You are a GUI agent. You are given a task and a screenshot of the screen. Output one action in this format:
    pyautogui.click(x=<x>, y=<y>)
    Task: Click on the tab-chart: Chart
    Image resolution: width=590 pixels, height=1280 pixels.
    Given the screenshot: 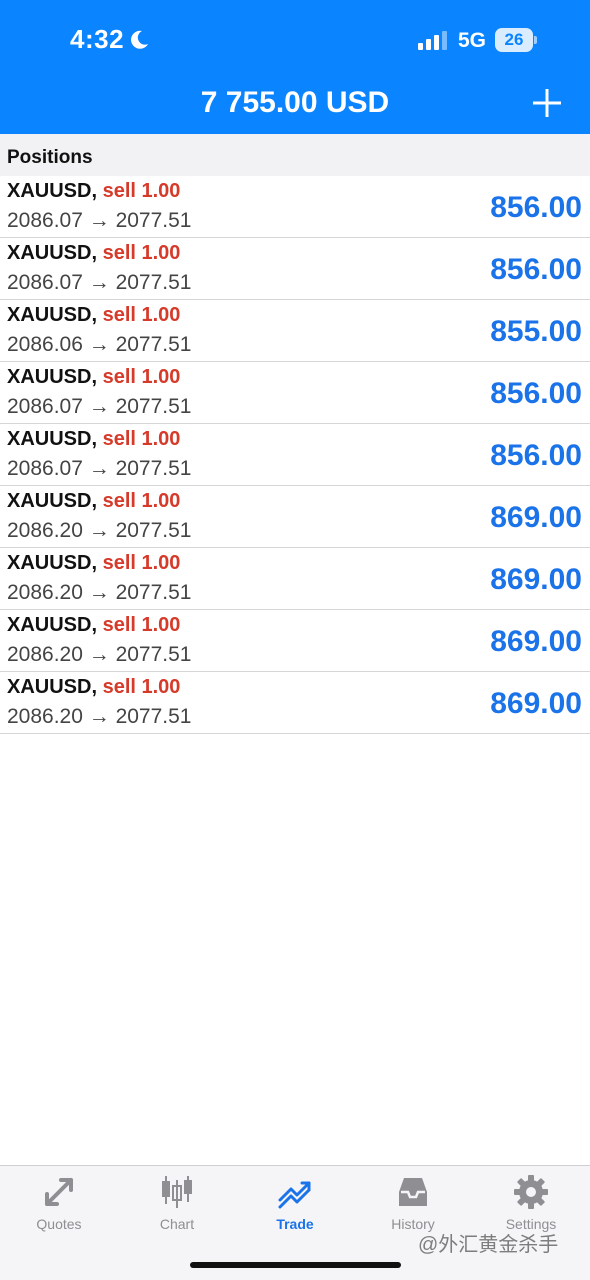 What is the action you would take?
    pyautogui.click(x=177, y=1201)
    